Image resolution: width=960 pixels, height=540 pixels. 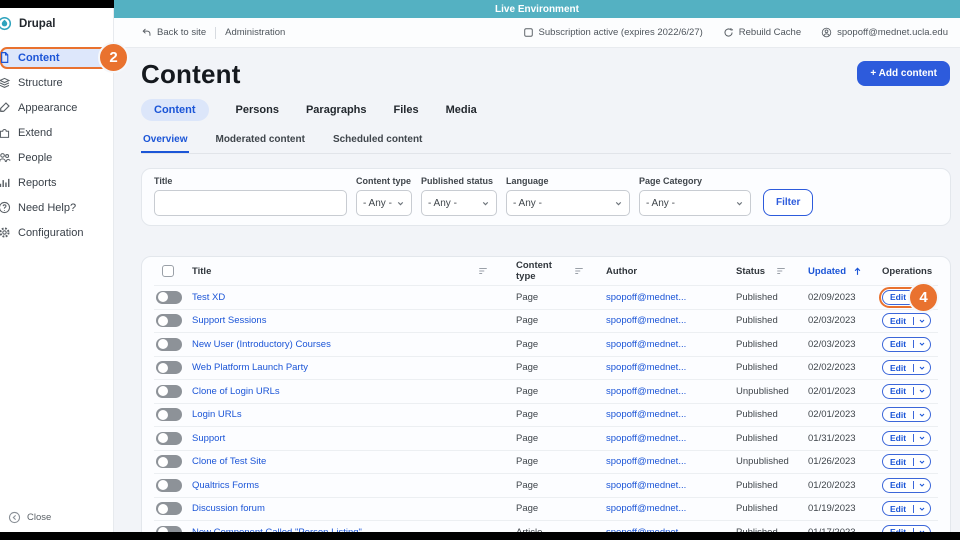 What do you see at coordinates (568, 203) in the screenshot?
I see `language-filter-select: - Any -` at bounding box center [568, 203].